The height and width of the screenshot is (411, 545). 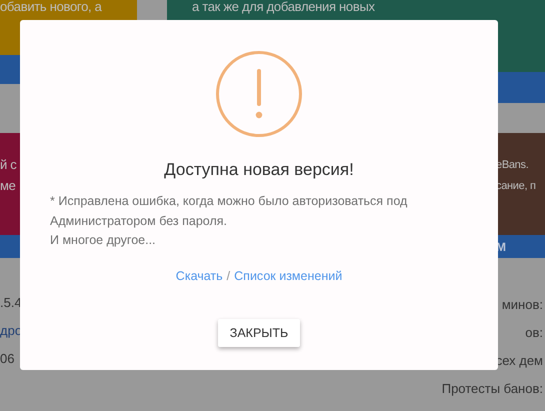 What do you see at coordinates (9, 165) in the screenshot?
I see `card-text: й с` at bounding box center [9, 165].